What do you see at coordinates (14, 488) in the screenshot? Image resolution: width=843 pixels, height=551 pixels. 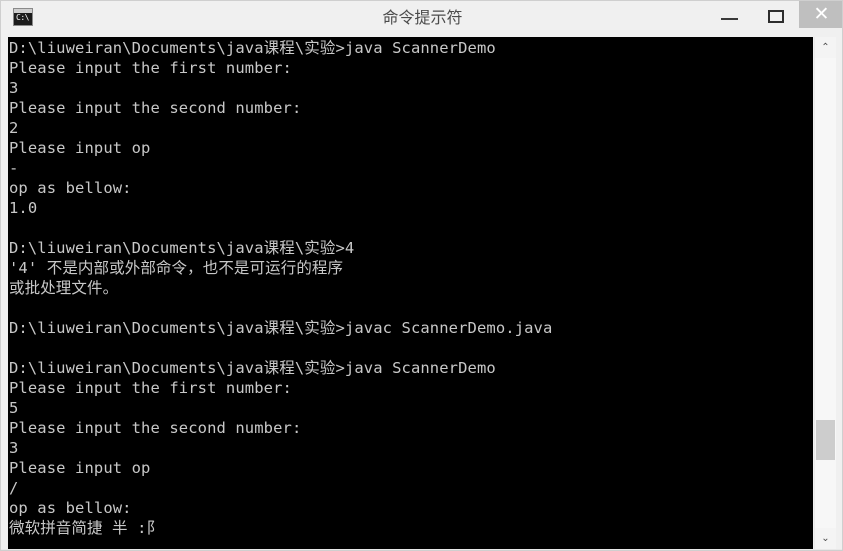 I see `console-line: /` at bounding box center [14, 488].